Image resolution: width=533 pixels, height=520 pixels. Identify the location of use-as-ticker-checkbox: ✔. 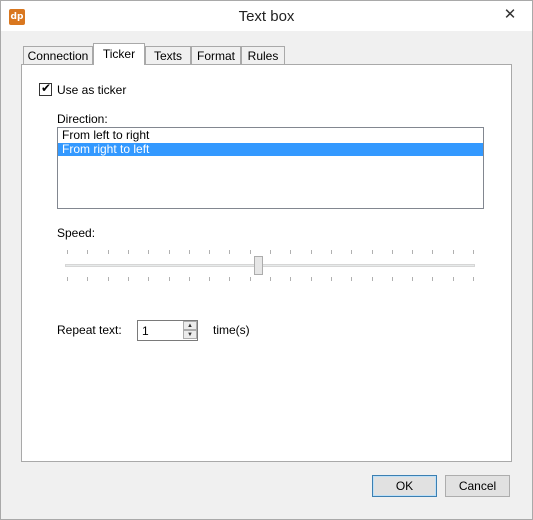
(45, 88).